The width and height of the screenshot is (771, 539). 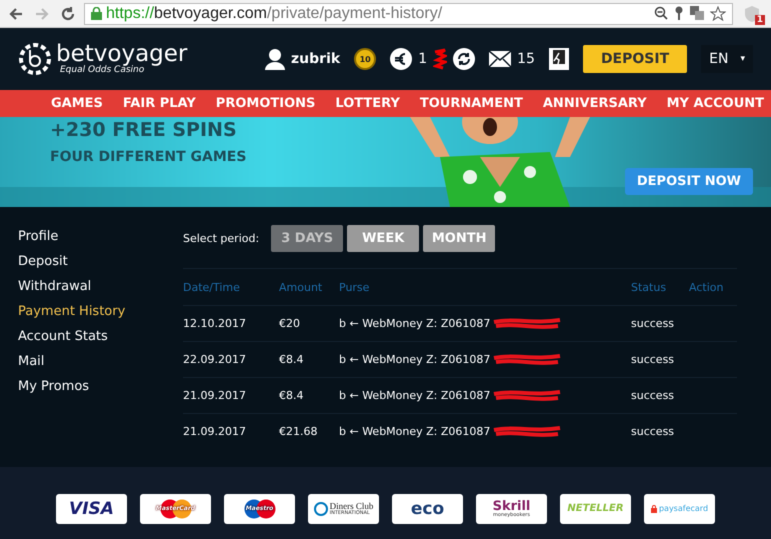 I want to click on table-cell: 12.10.2017, so click(x=231, y=323).